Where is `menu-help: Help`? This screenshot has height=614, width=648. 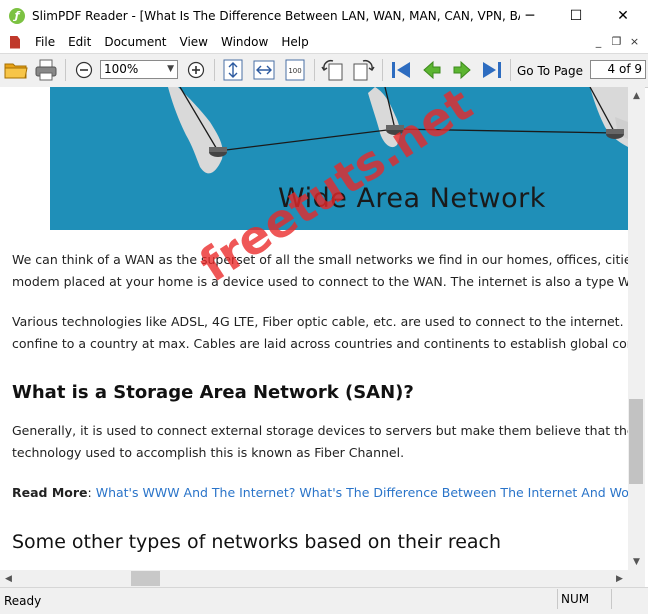 menu-help: Help is located at coordinates (296, 42).